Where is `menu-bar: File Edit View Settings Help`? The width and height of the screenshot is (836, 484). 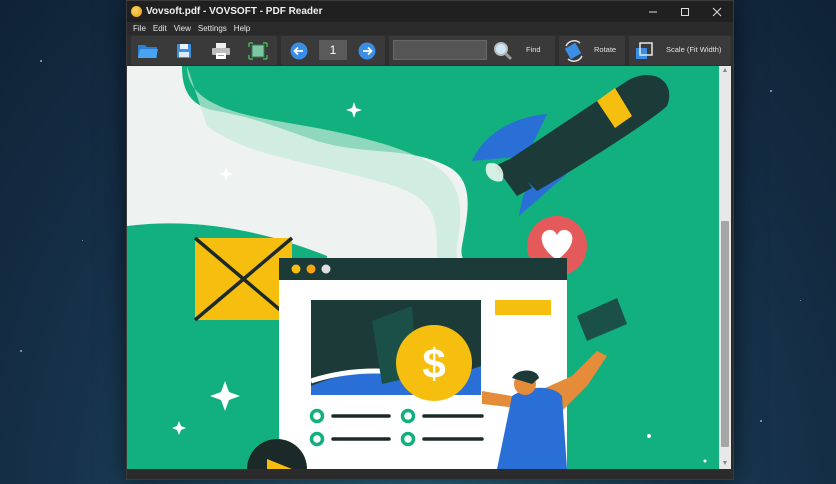 menu-bar: File Edit View Settings Help is located at coordinates (430, 28).